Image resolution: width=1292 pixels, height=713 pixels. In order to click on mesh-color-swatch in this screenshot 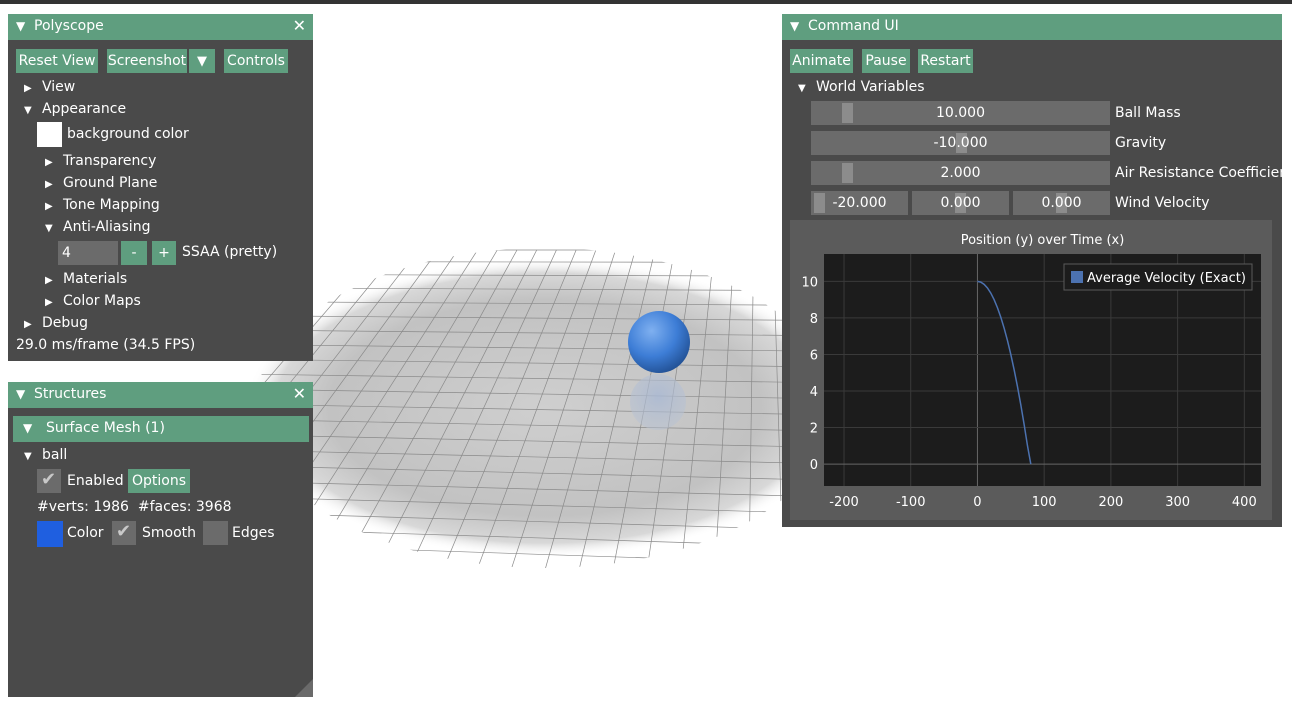, I will do `click(50, 534)`.